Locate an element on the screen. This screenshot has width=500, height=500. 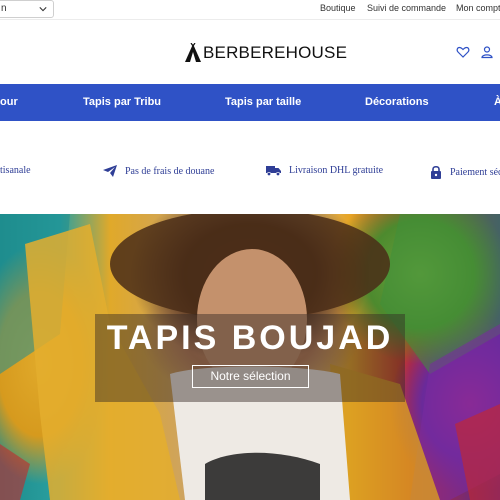
nav-item-partial-right: À is located at coordinates (497, 102).